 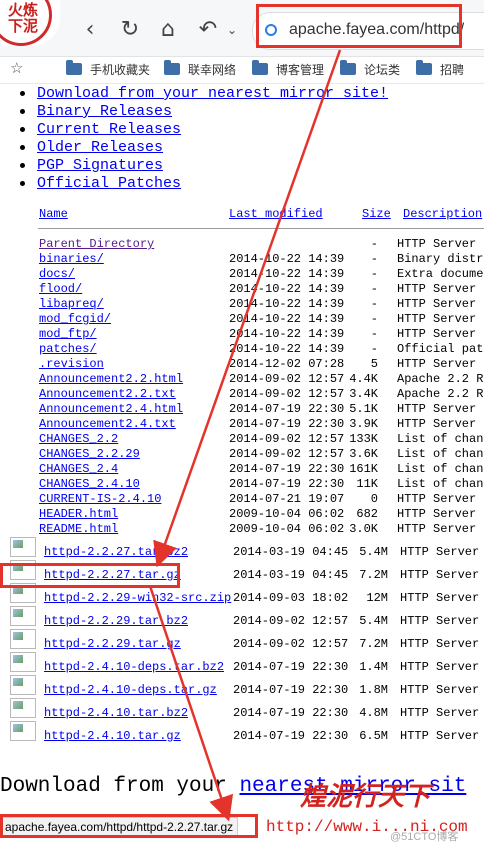 I want to click on column-header-size: Size, so click(x=376, y=214).